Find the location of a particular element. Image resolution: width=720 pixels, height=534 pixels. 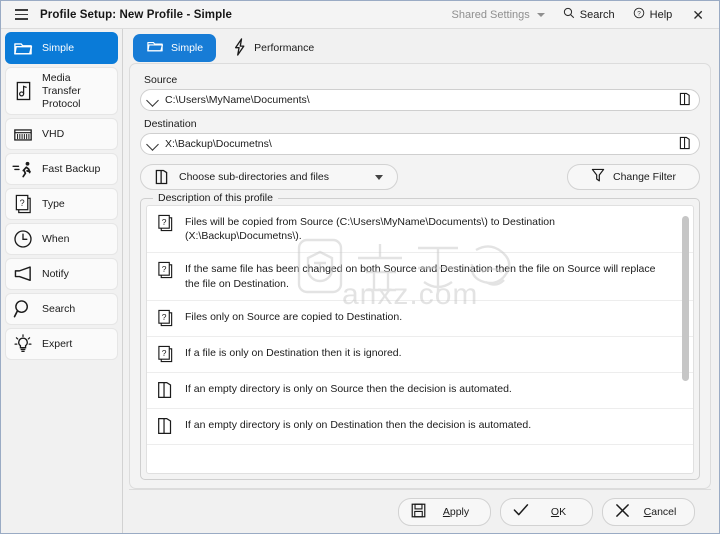

drive-icon is located at coordinates (23, 134).